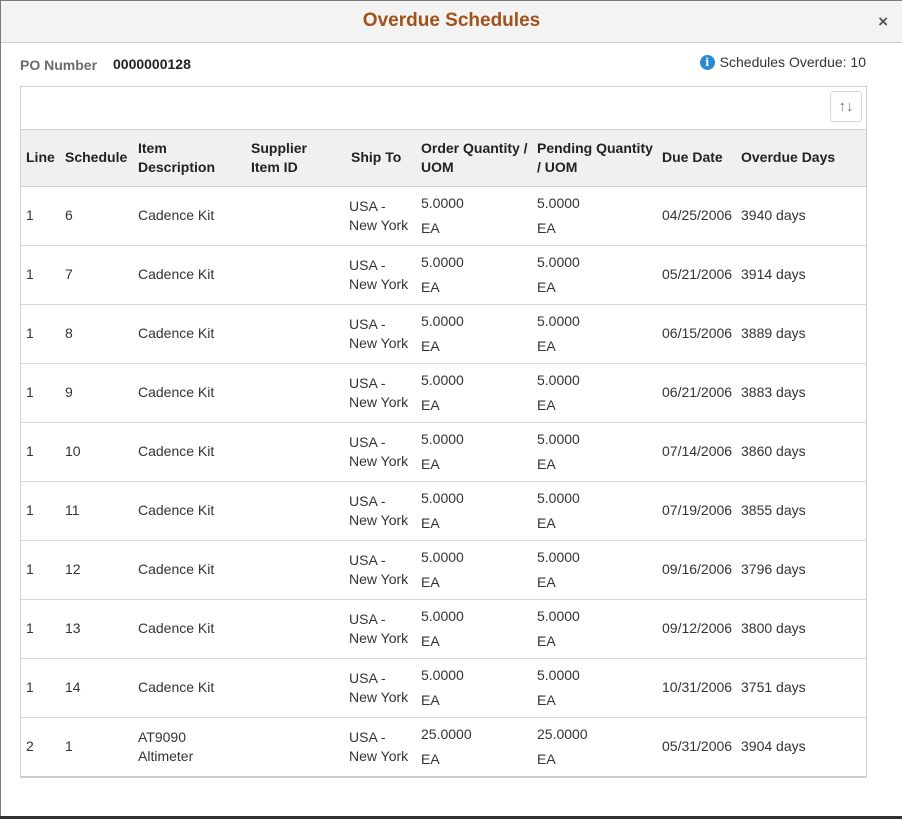 This screenshot has height=819, width=902. Describe the element at coordinates (801, 158) in the screenshot. I see `column-header-overdue-days: Overdue Days` at that location.